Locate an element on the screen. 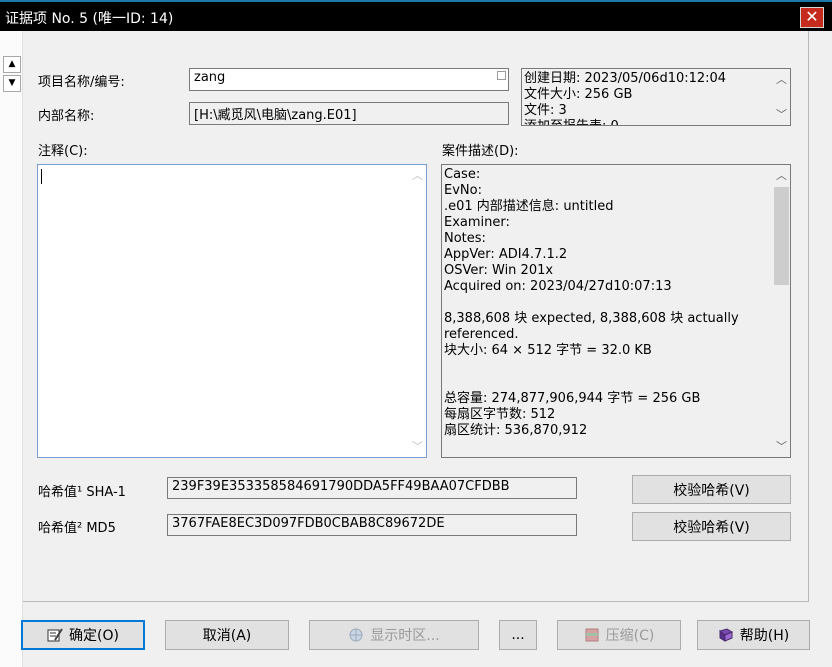 The height and width of the screenshot is (667, 832). resize-corner-icon is located at coordinates (501, 75).